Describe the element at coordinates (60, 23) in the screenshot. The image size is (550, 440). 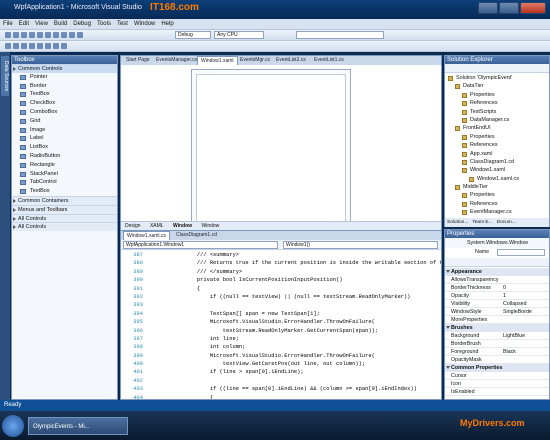
I see `menu-build: Build` at that location.